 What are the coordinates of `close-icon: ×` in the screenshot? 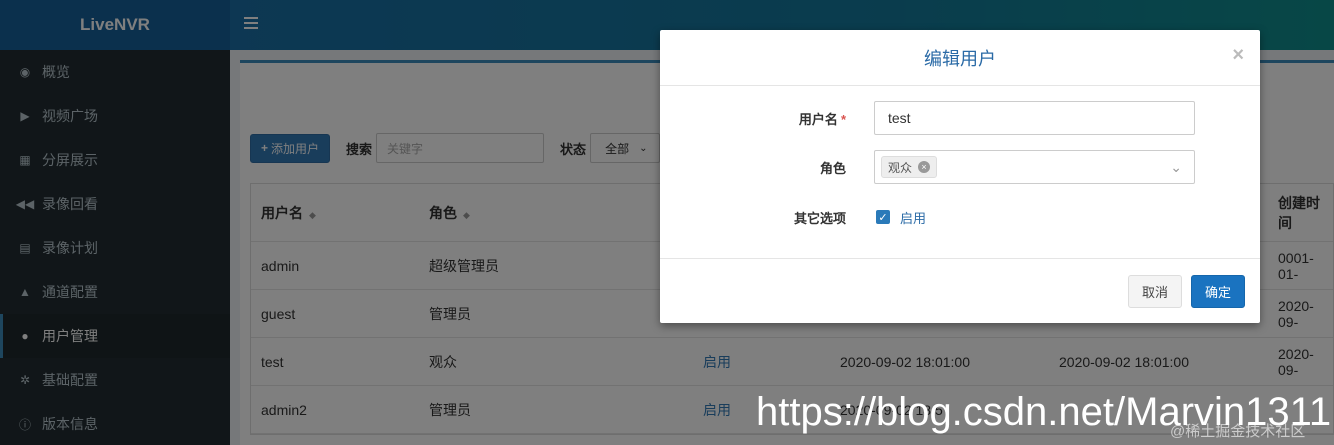 It's located at (1238, 55).